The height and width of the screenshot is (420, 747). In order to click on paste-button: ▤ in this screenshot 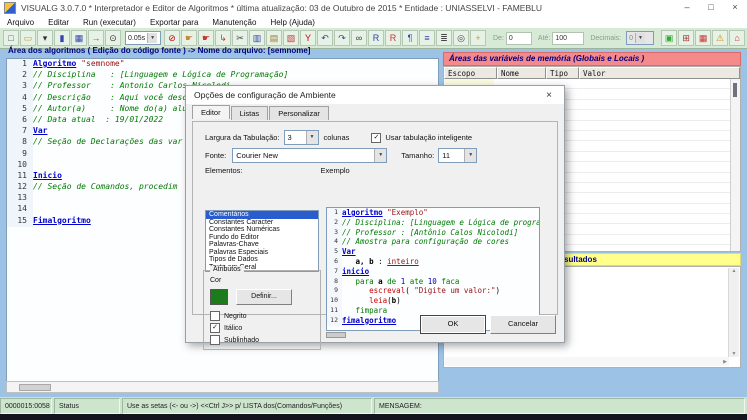, I will do `click(274, 38)`.